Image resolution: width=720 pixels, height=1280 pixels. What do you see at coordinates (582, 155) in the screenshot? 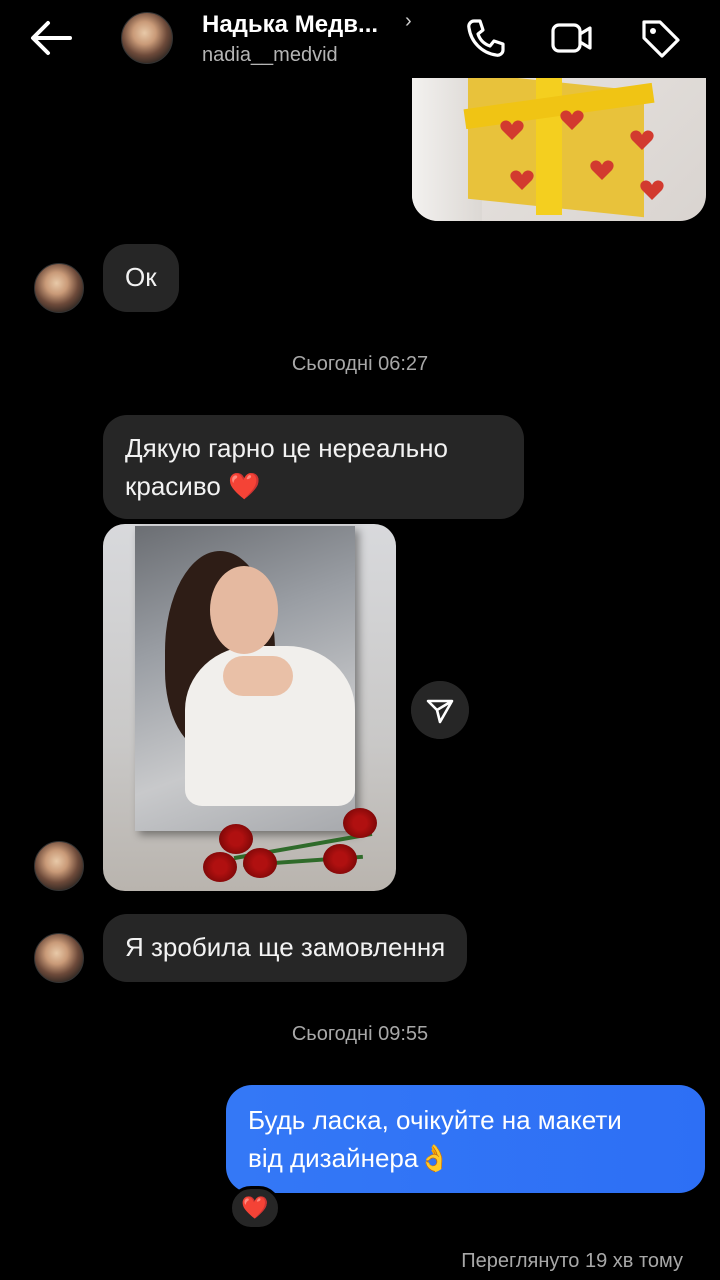
I see `heart-pattern` at bounding box center [582, 155].